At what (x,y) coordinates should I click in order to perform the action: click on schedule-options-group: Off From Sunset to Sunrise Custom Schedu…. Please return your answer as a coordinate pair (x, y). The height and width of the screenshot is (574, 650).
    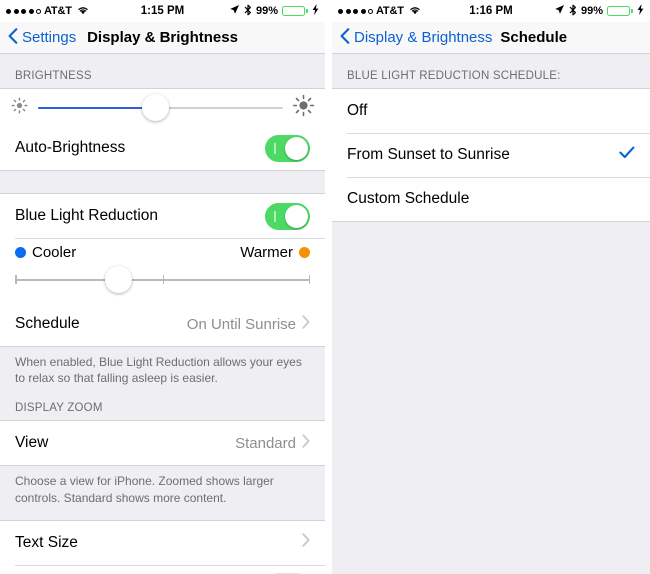
    Looking at the image, I should click on (491, 155).